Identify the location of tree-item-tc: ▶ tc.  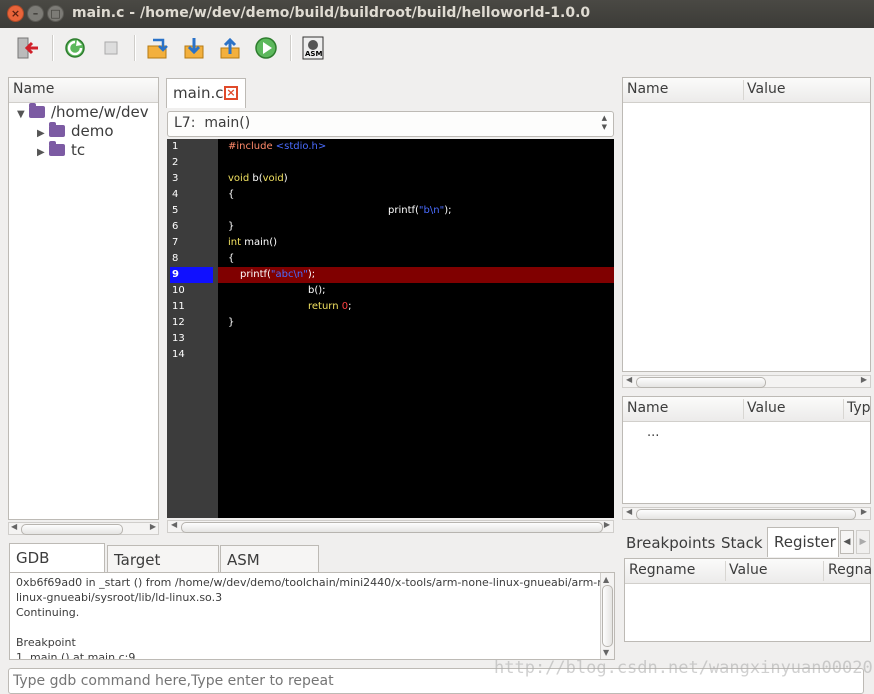
(61, 150).